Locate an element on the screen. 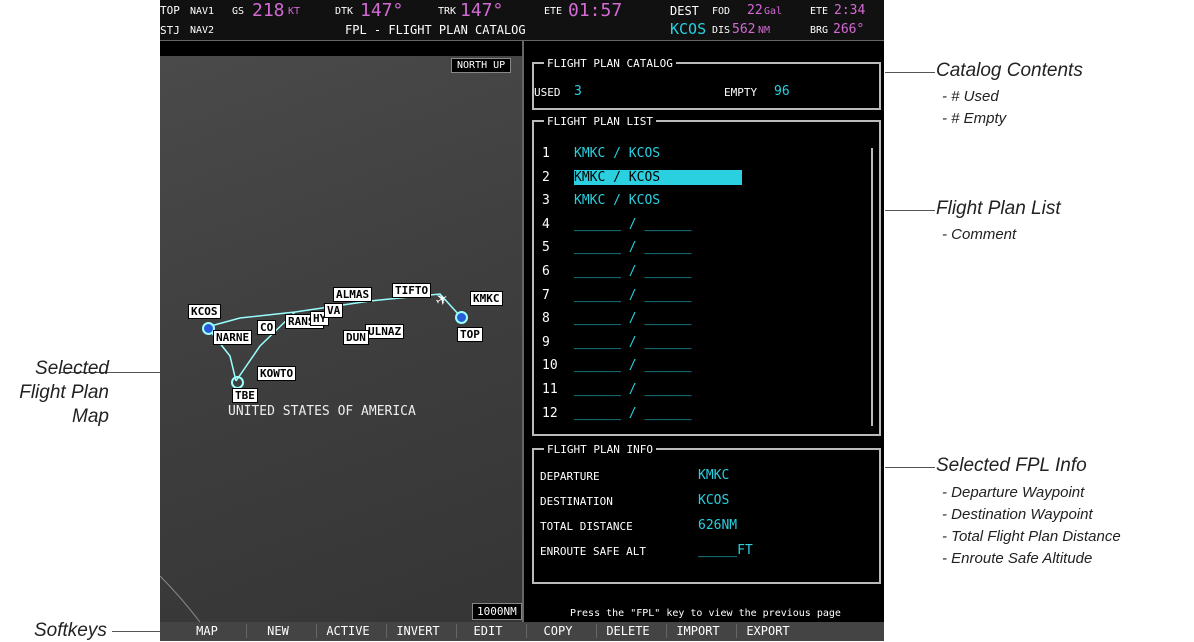  info-title: FLIGHT PLAN INFO is located at coordinates (600, 449).